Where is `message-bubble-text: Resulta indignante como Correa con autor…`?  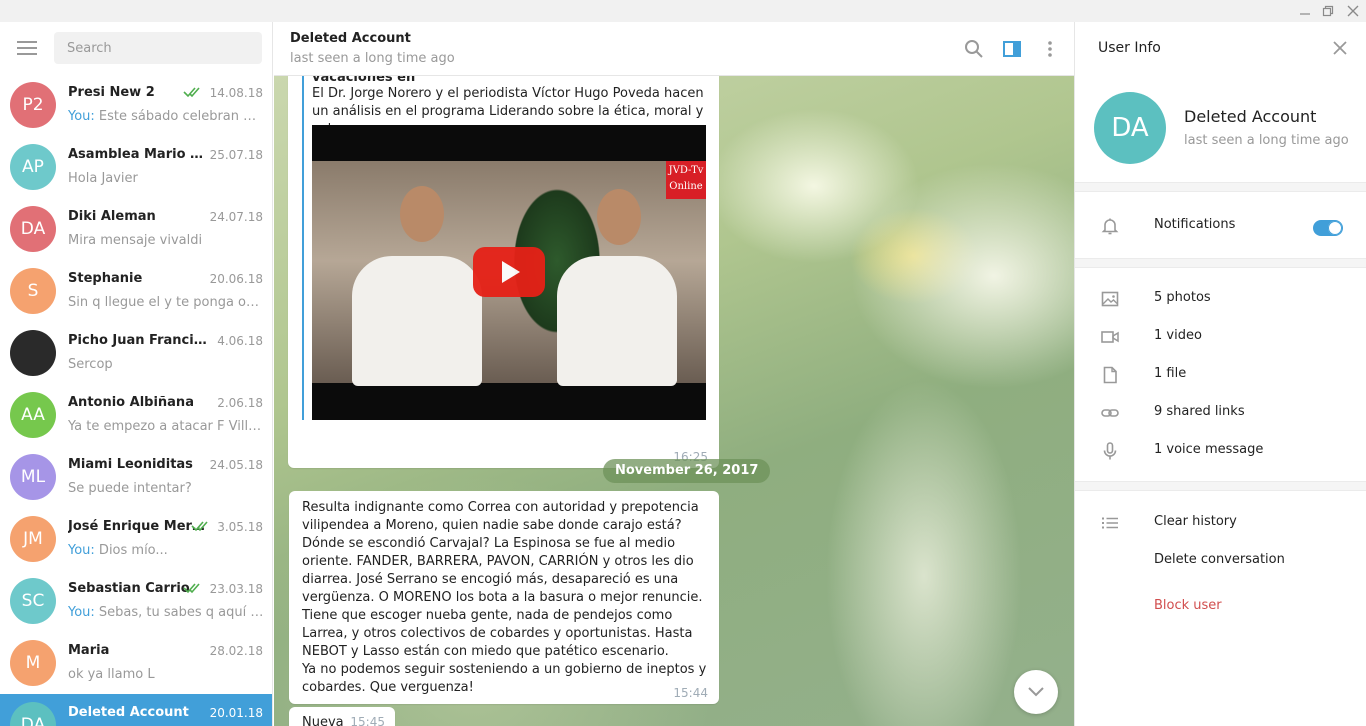
message-bubble-text: Resulta indignante como Correa con autor… is located at coordinates (504, 597).